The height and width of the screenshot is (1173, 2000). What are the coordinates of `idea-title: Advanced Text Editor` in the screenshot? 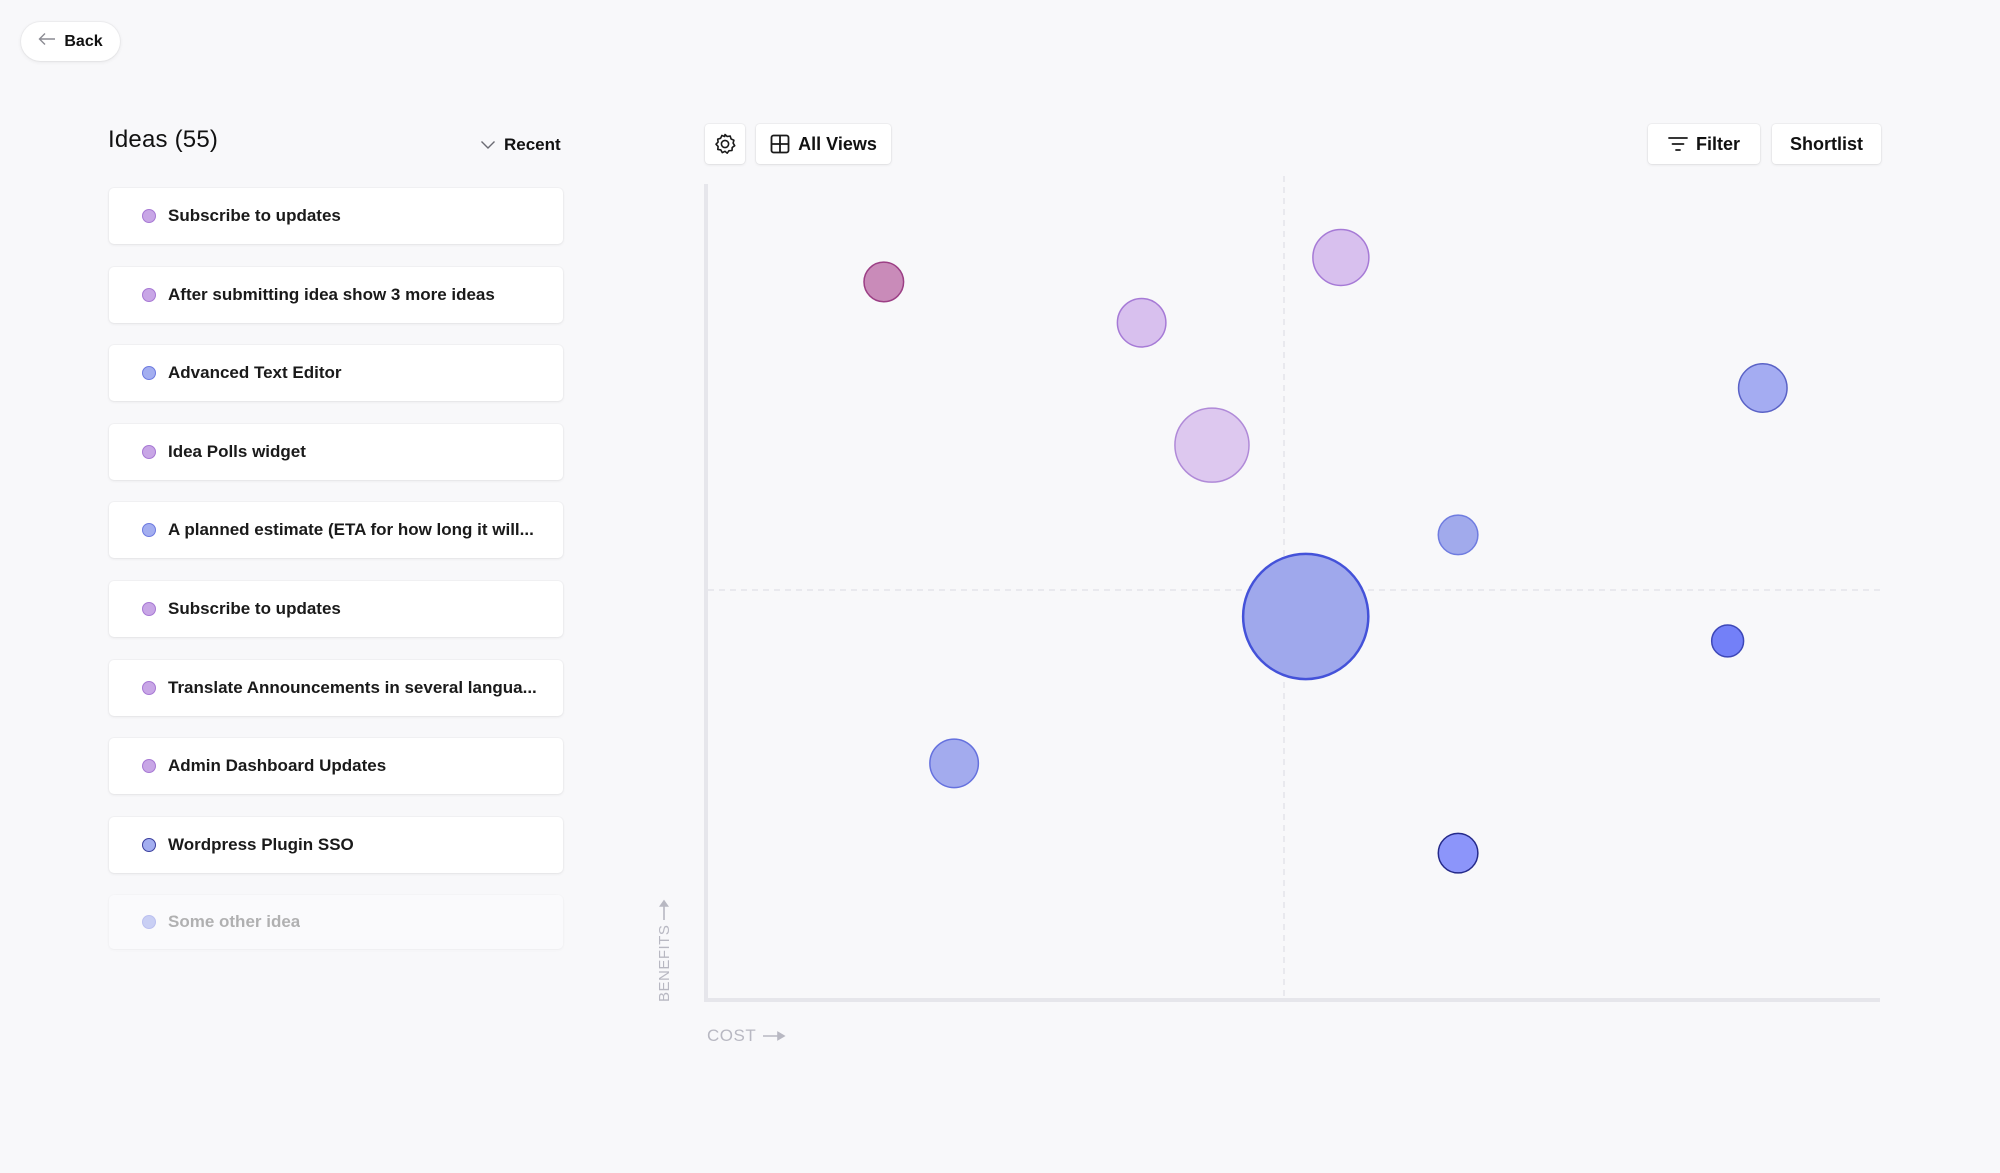 It's located at (255, 373).